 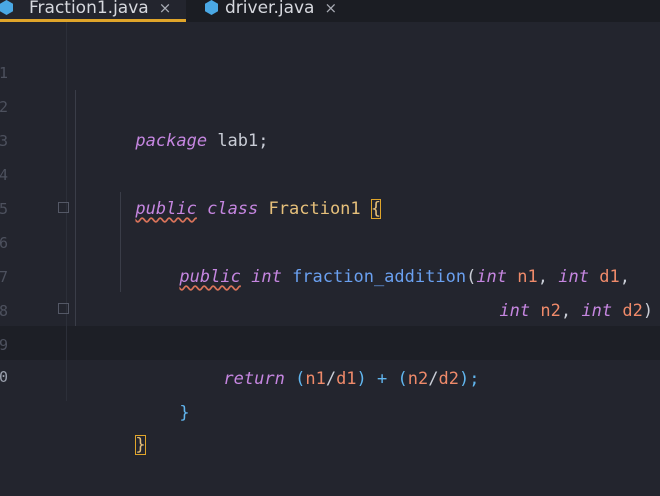 What do you see at coordinates (315, 379) in the screenshot?
I see `variable: n1` at bounding box center [315, 379].